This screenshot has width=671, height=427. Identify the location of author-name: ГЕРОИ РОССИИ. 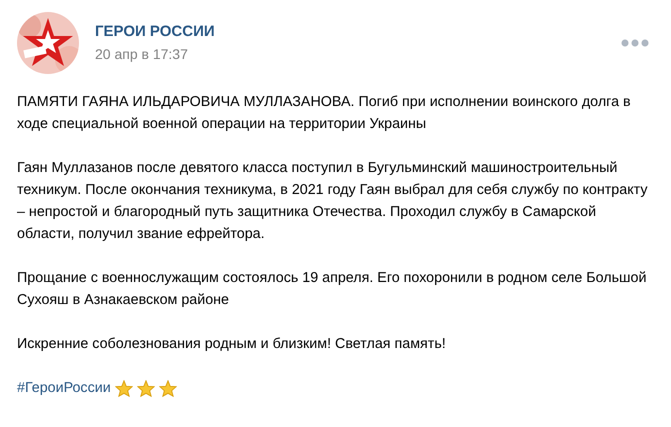
(357, 32).